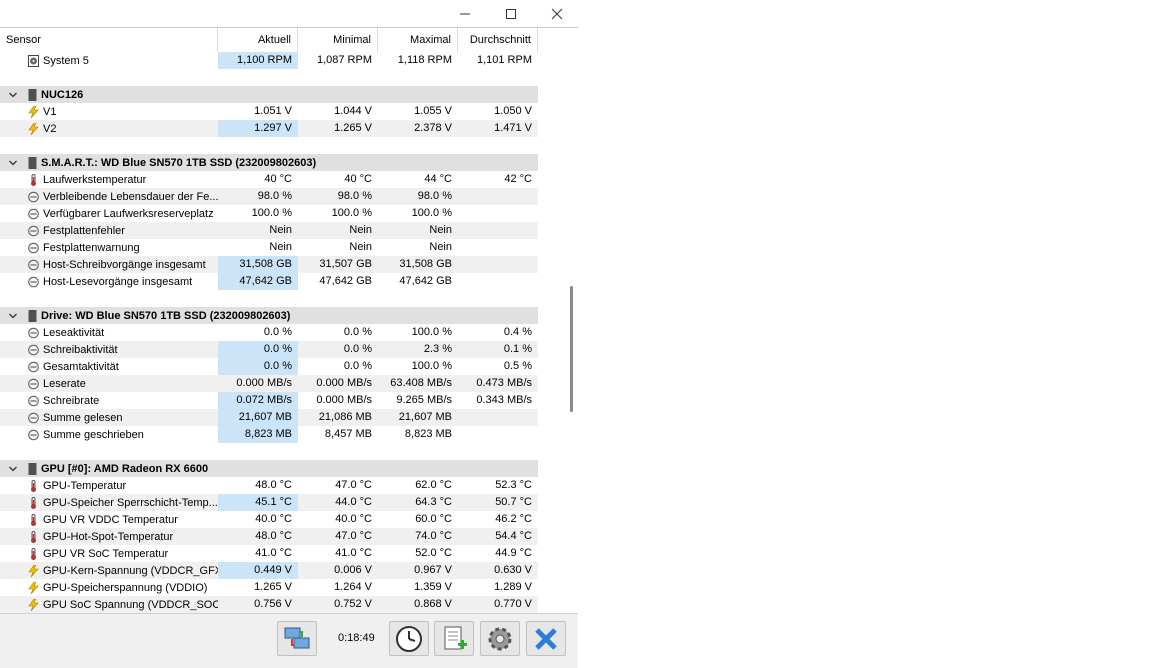 The width and height of the screenshot is (1152, 668). What do you see at coordinates (344, 60) in the screenshot?
I see `minimum-value: 1,087 RPM` at bounding box center [344, 60].